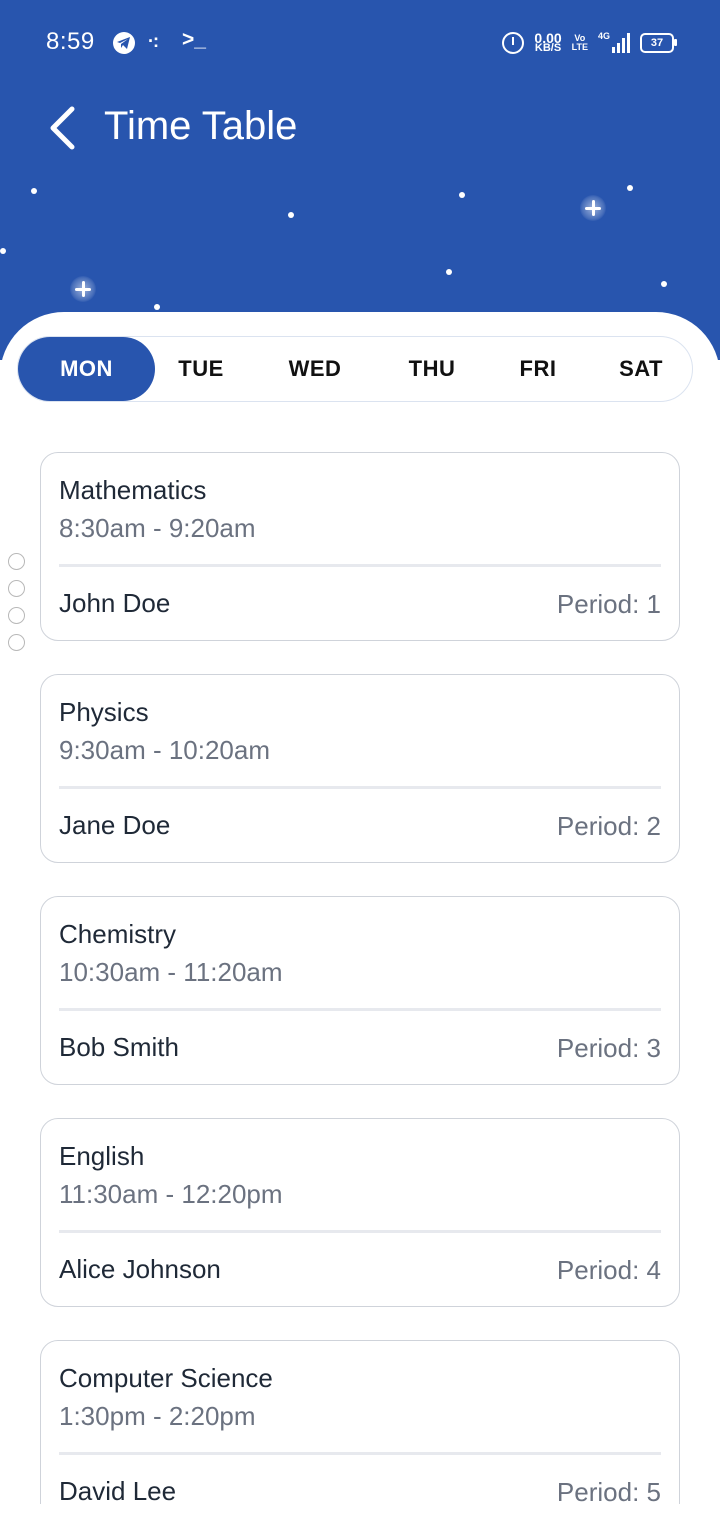 The image size is (720, 1520). Describe the element at coordinates (315, 369) in the screenshot. I see `tab-wed: WED` at that location.